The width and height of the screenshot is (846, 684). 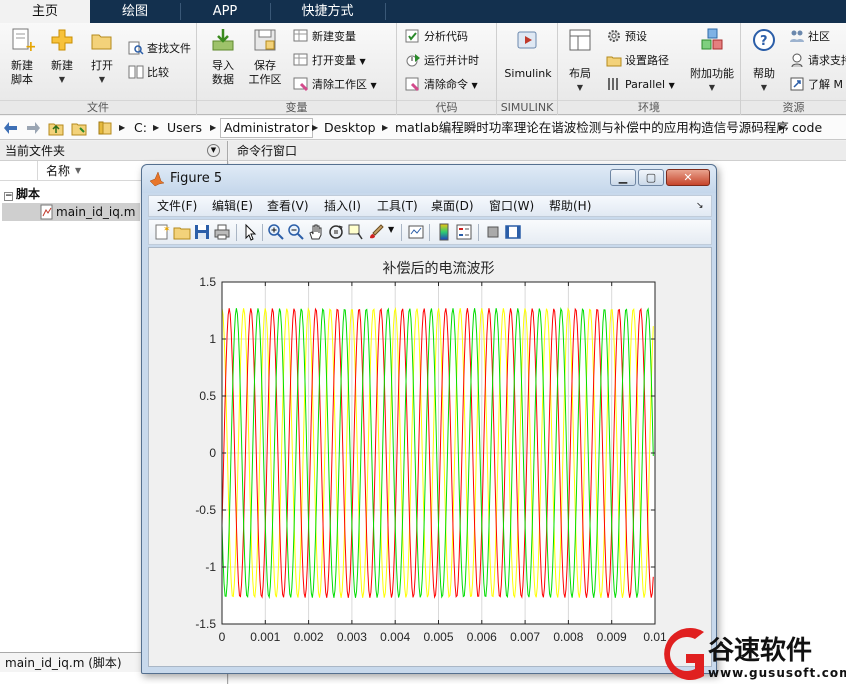 What do you see at coordinates (265, 40) in the screenshot?
I see `save-workspace-icon` at bounding box center [265, 40].